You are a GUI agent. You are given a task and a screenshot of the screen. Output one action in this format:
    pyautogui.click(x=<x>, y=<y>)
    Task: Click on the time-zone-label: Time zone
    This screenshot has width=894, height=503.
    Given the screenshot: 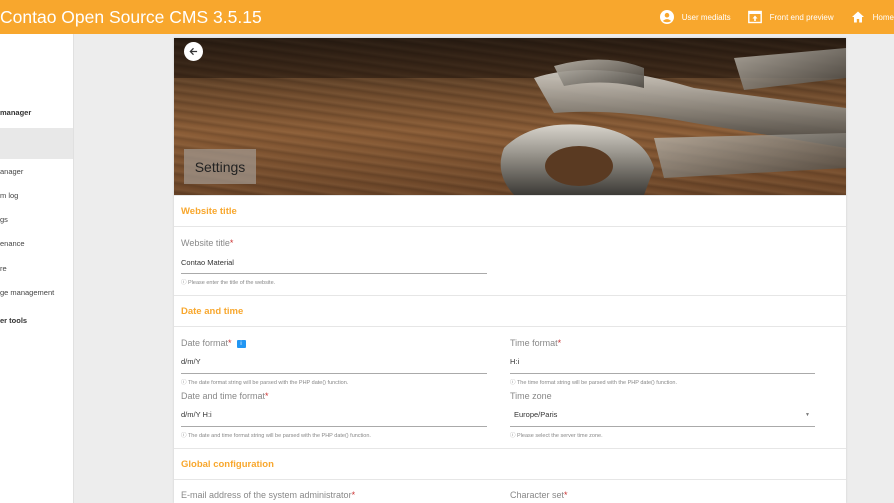 What is the action you would take?
    pyautogui.click(x=531, y=396)
    